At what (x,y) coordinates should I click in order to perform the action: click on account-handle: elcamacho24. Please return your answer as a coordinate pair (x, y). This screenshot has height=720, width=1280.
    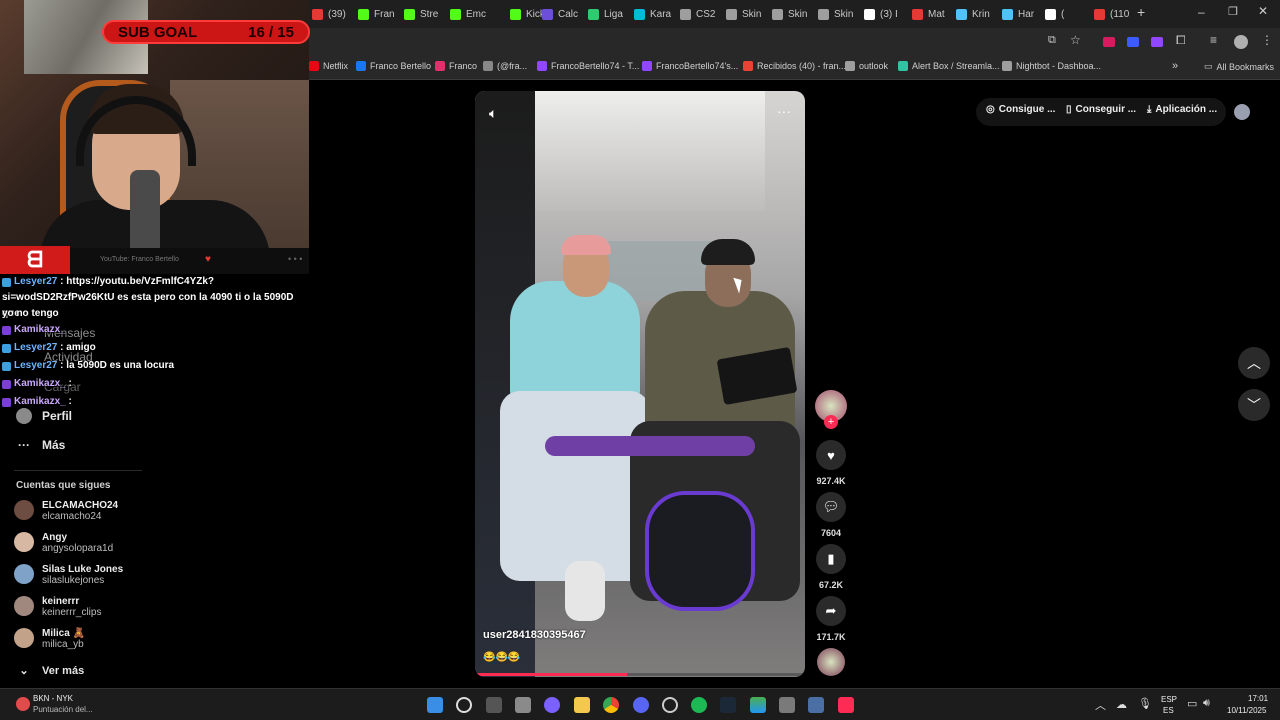
    Looking at the image, I should click on (72, 516).